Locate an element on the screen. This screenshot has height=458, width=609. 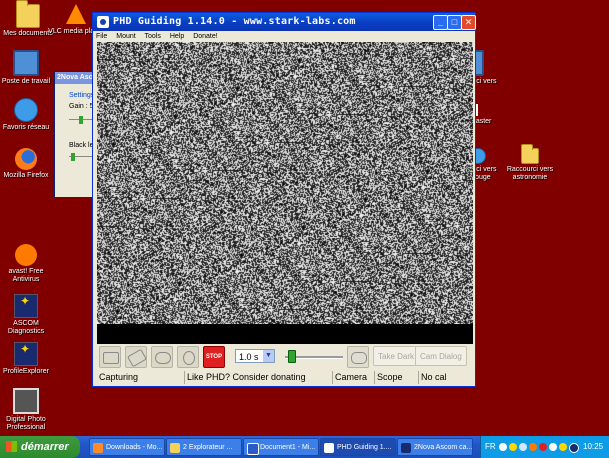
stop-button: STOP is located at coordinates (214, 357).